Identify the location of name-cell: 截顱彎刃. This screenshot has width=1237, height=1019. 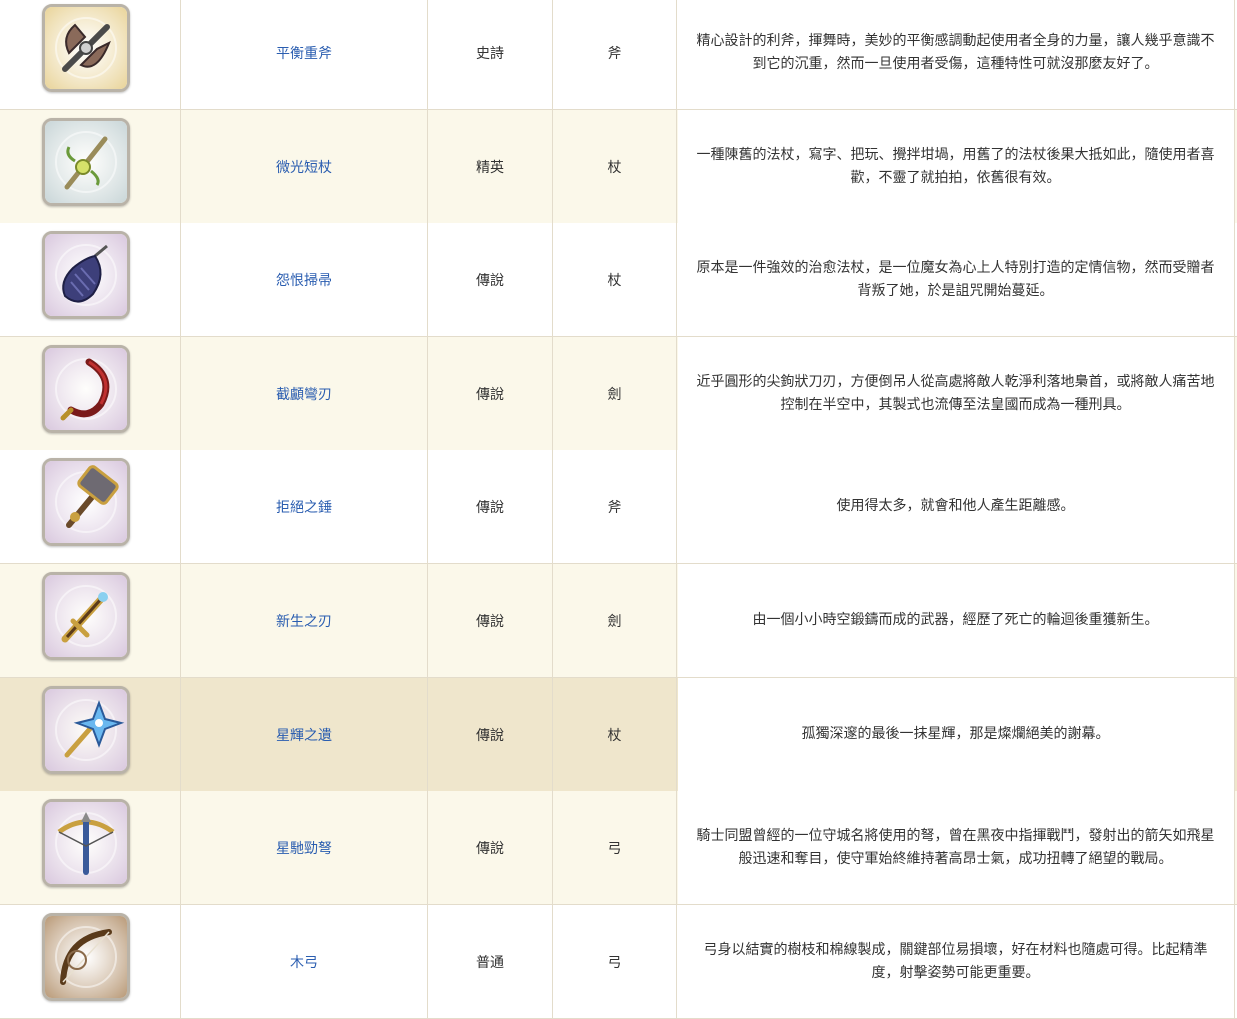
(304, 393).